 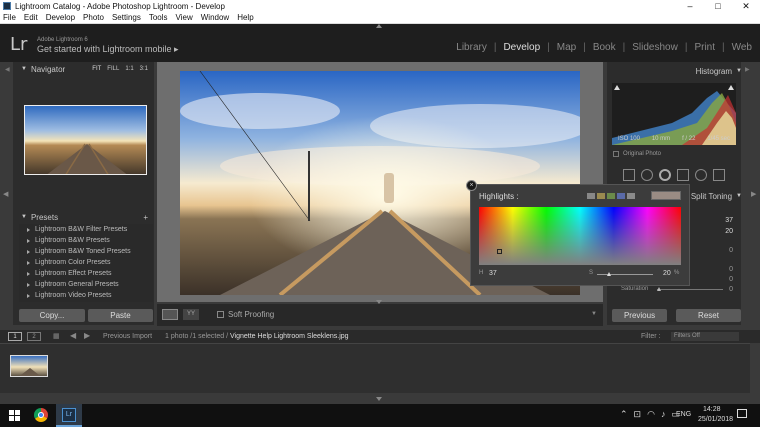 What do you see at coordinates (93, 17) in the screenshot?
I see `menu-photo: Photo` at bounding box center [93, 17].